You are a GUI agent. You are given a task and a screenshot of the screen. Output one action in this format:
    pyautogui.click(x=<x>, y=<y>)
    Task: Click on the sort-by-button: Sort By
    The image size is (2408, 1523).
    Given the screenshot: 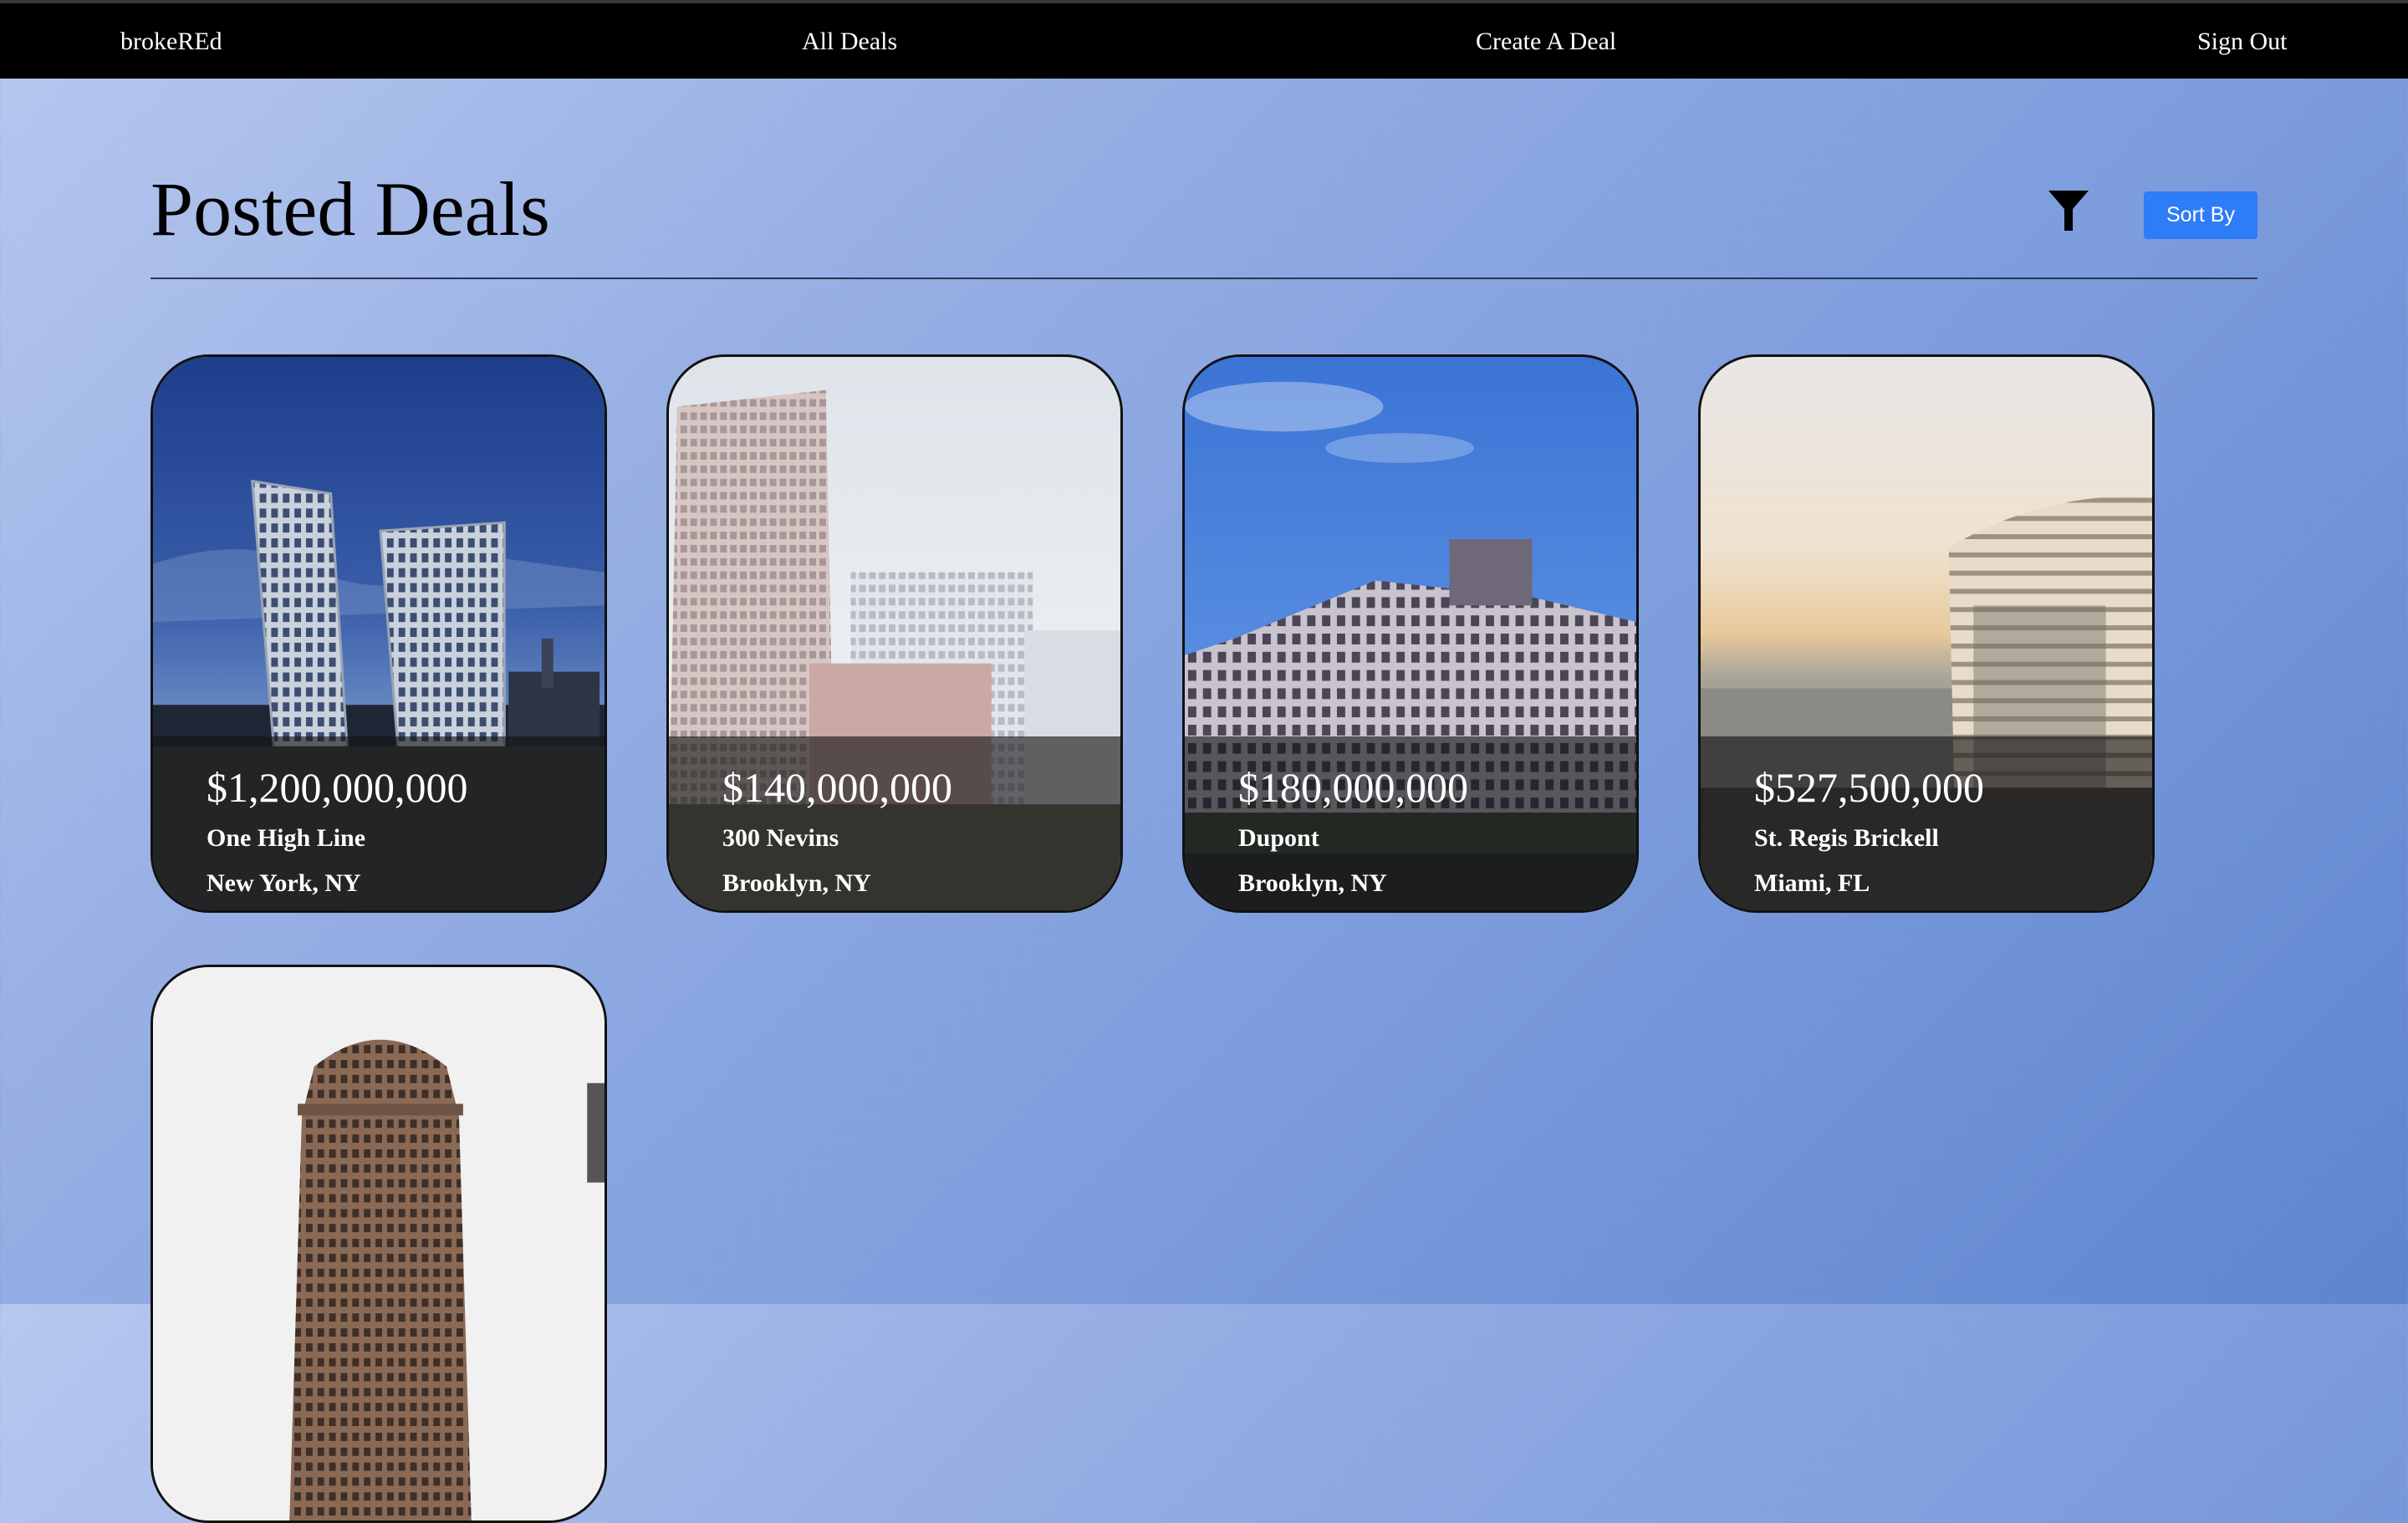 What is the action you would take?
    pyautogui.click(x=2201, y=215)
    